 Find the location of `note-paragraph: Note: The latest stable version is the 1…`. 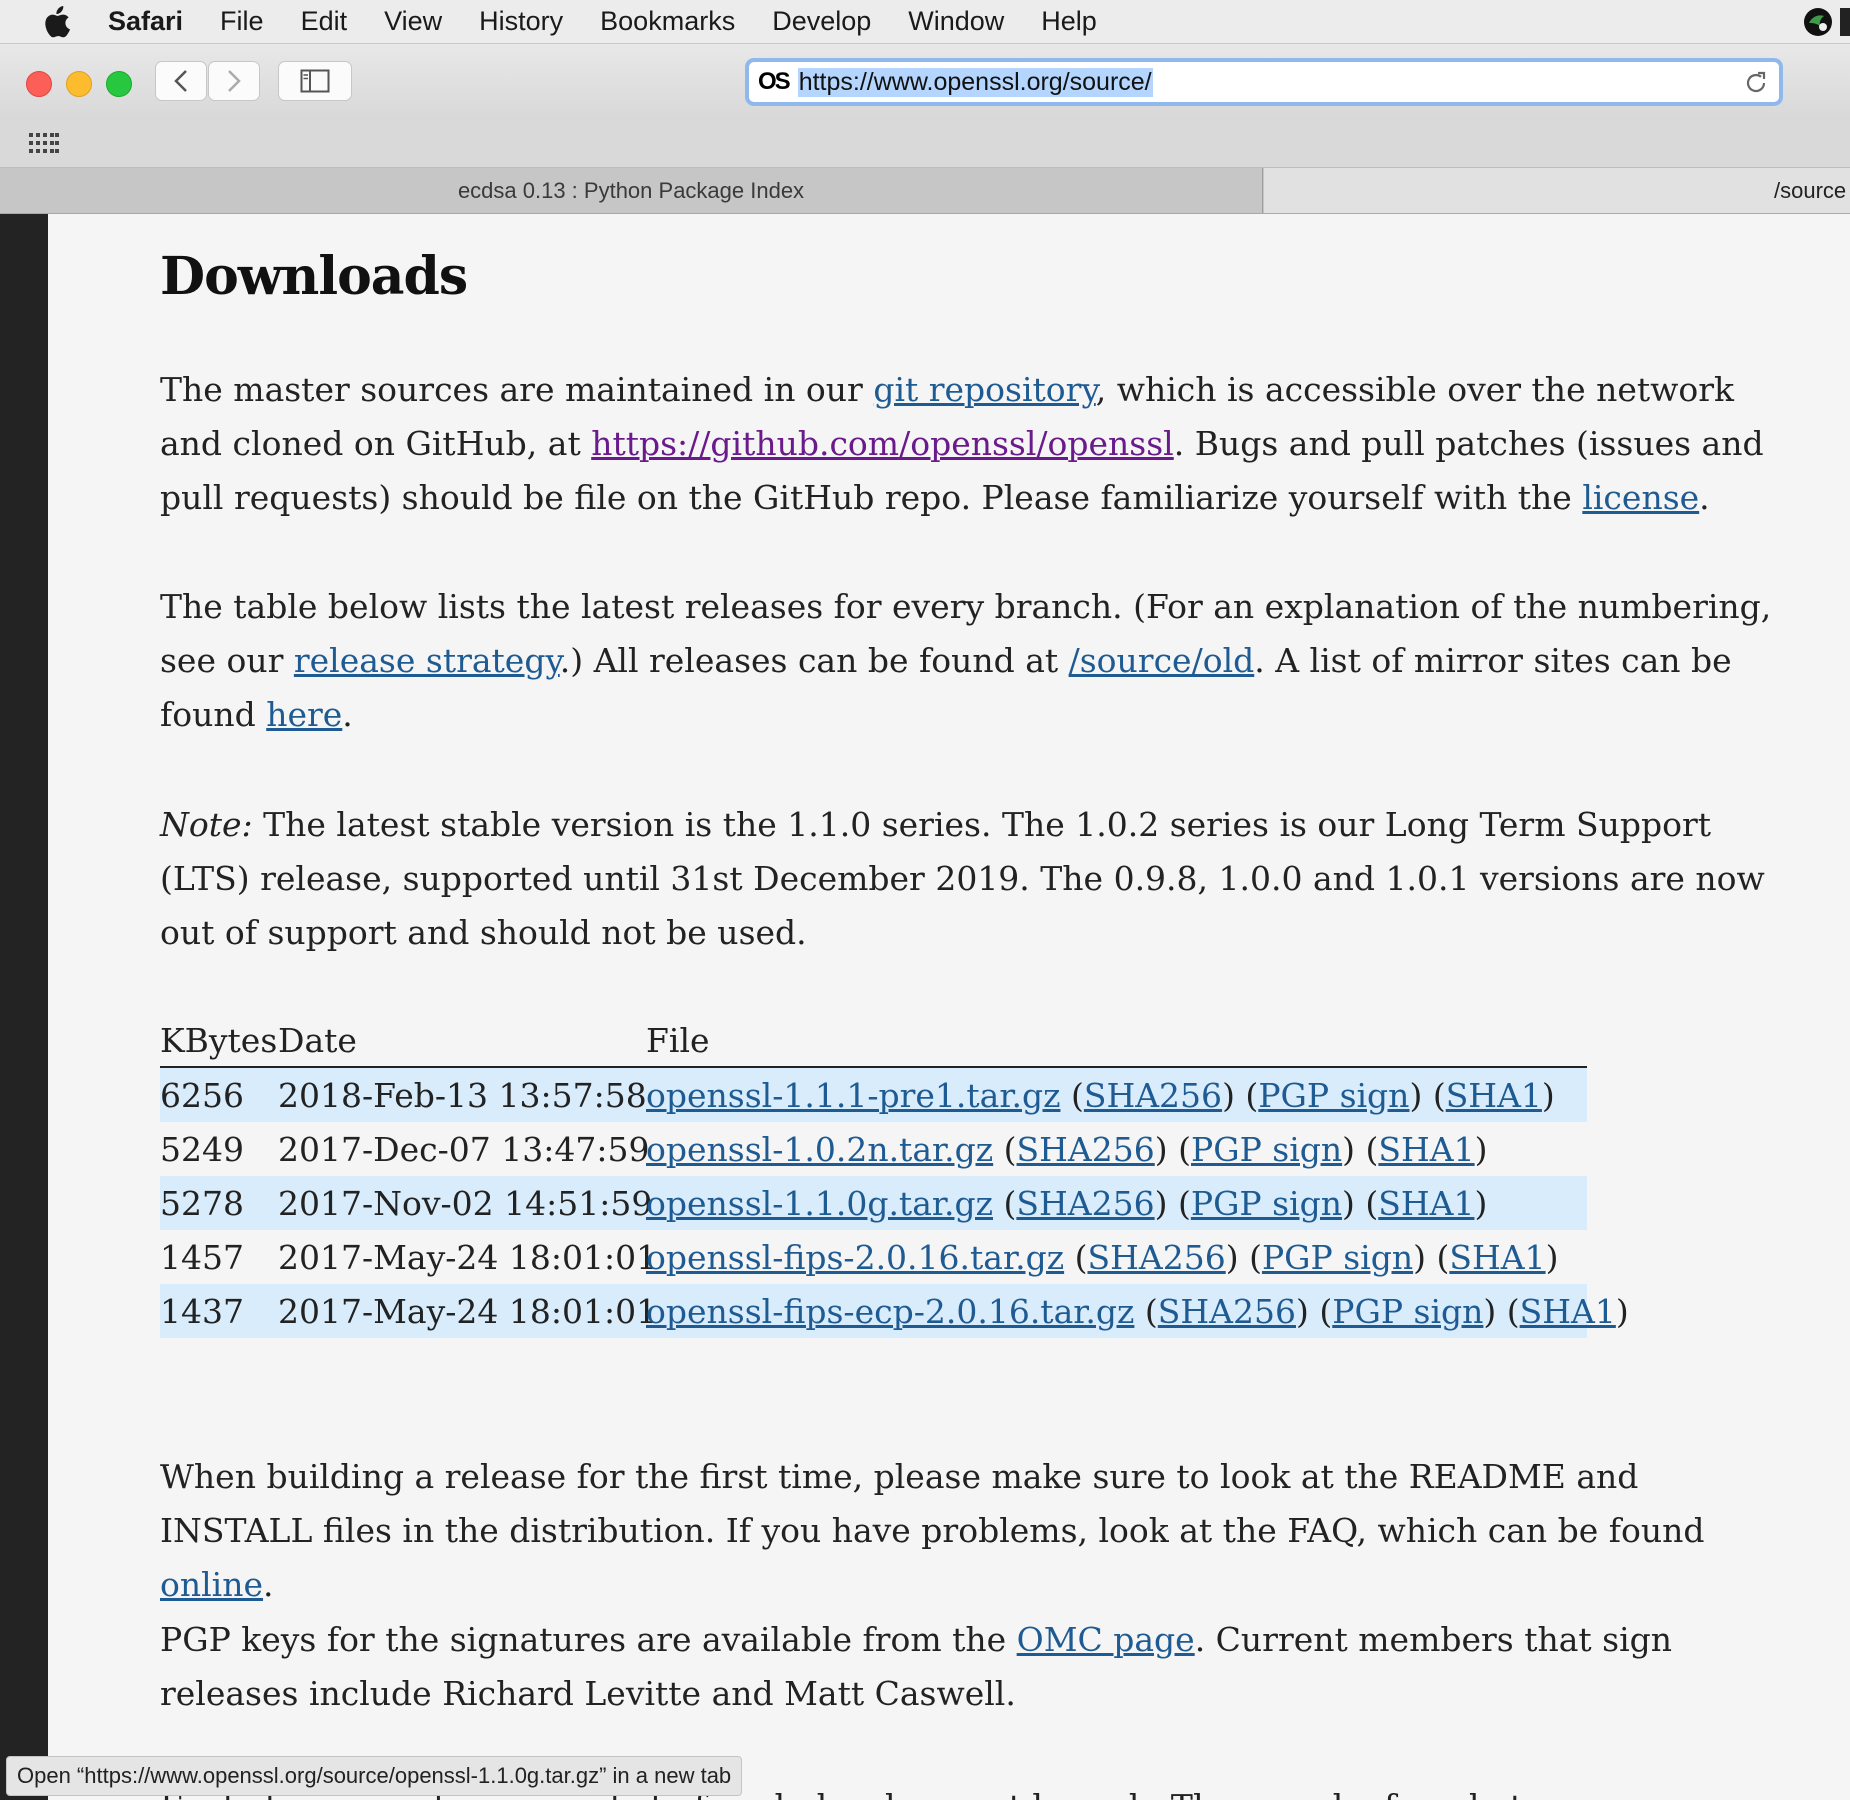

note-paragraph: Note: The latest stable version is the 1… is located at coordinates (970, 879).